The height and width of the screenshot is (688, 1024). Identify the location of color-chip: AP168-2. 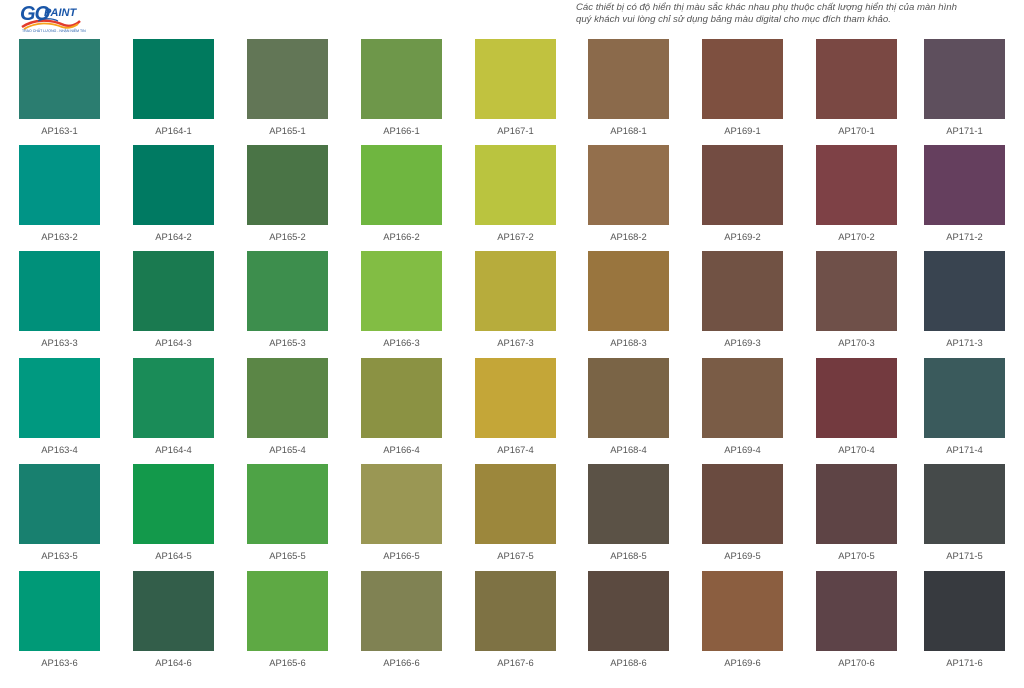
(628, 193).